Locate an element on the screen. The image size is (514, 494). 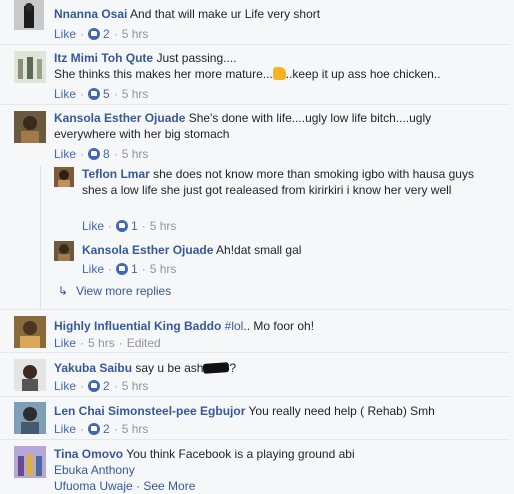
reply-body: Kansola Esther Ojuade Ah!dat small gal is located at coordinates (287, 250).